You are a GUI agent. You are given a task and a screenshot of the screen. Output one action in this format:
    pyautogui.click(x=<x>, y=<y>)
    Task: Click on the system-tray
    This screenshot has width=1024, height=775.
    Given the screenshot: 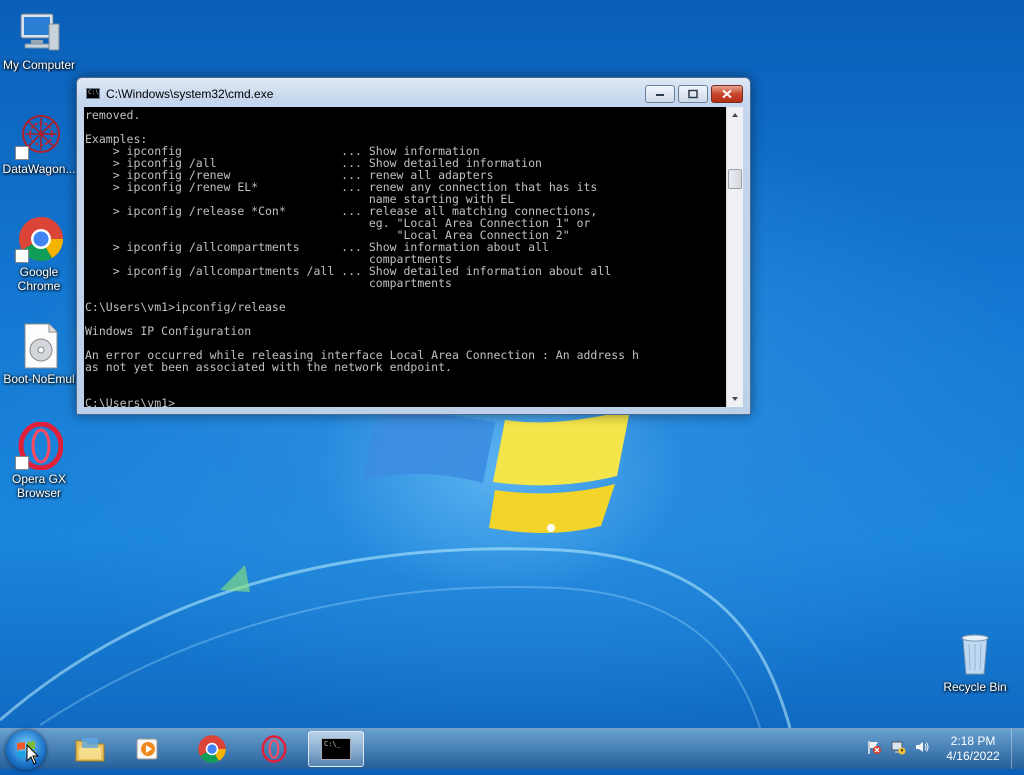 What is the action you would take?
    pyautogui.click(x=899, y=749)
    